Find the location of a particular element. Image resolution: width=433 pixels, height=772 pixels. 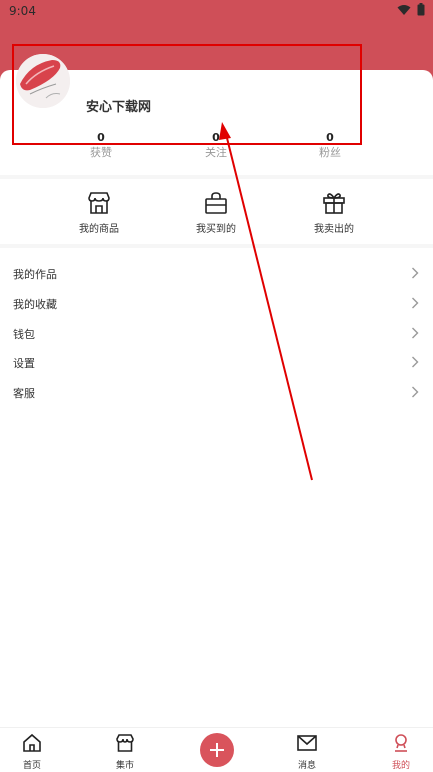

home-icon is located at coordinates (32, 742).